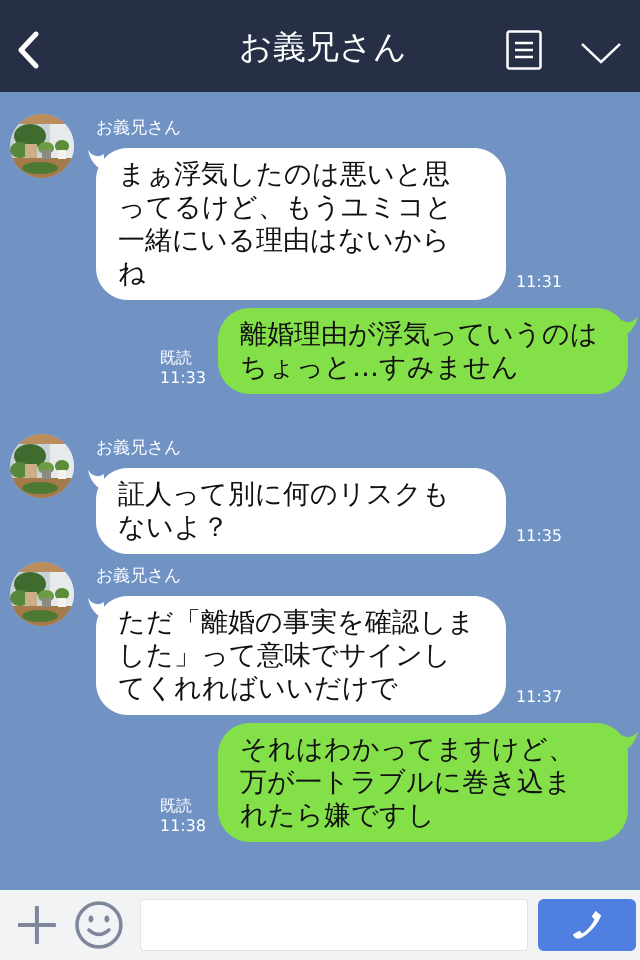 The height and width of the screenshot is (960, 640). What do you see at coordinates (323, 47) in the screenshot?
I see `chat-title: お義兄さん` at bounding box center [323, 47].